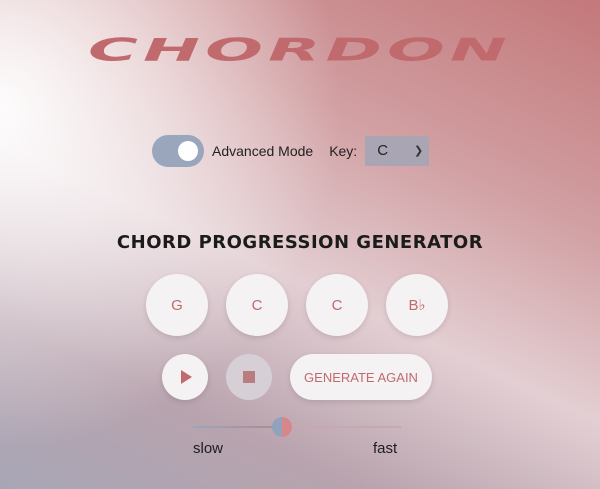 The image size is (600, 489). I want to click on chord-button-3: C, so click(337, 305).